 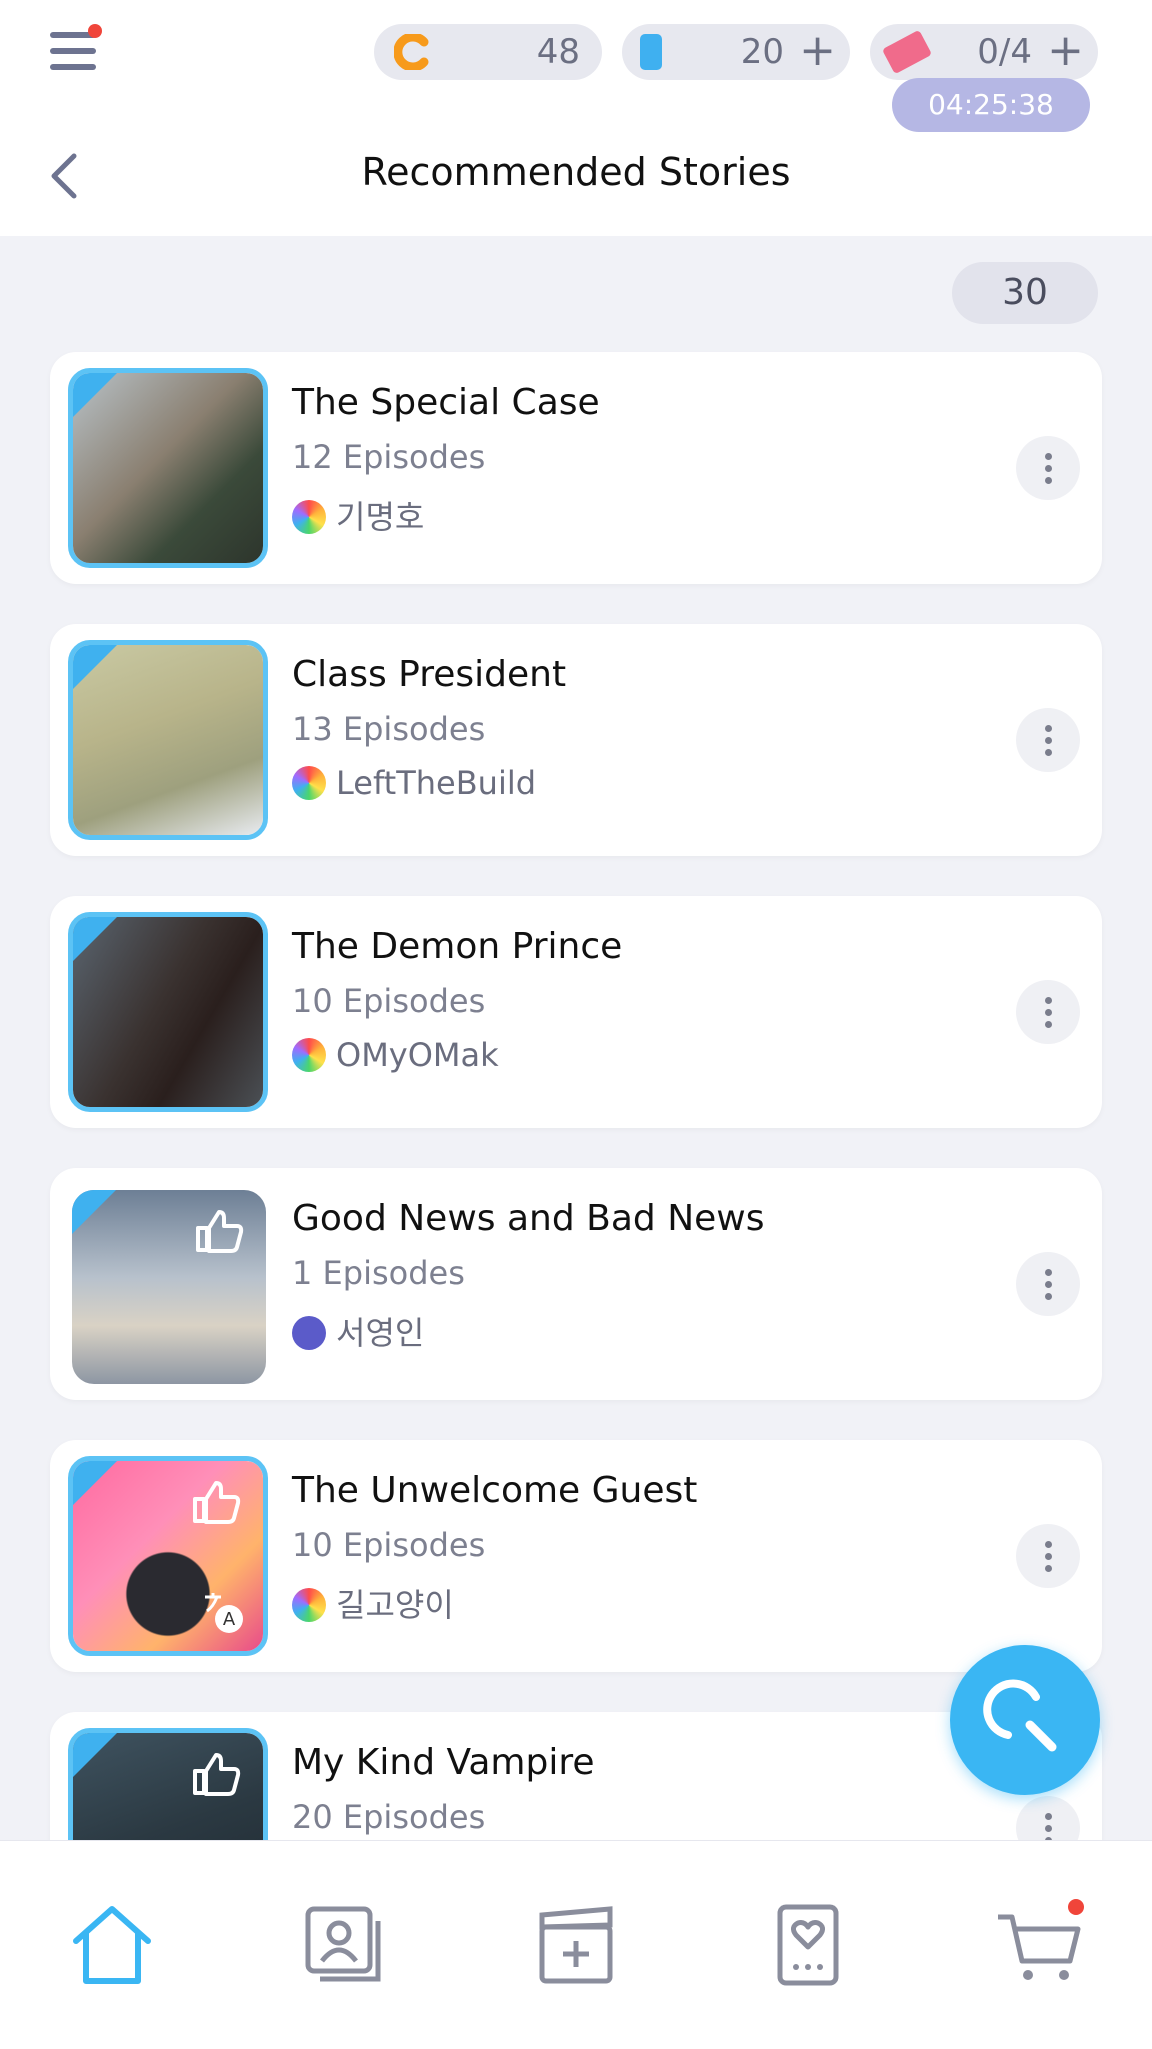 I want to click on gem-icon, so click(x=651, y=52).